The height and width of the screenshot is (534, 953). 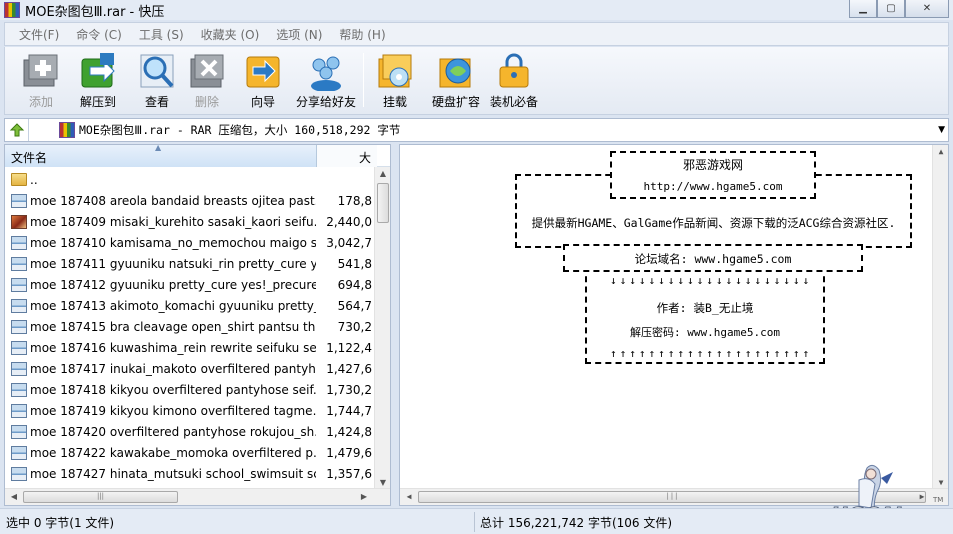 I want to click on add-button: 添加, so click(x=41, y=82).